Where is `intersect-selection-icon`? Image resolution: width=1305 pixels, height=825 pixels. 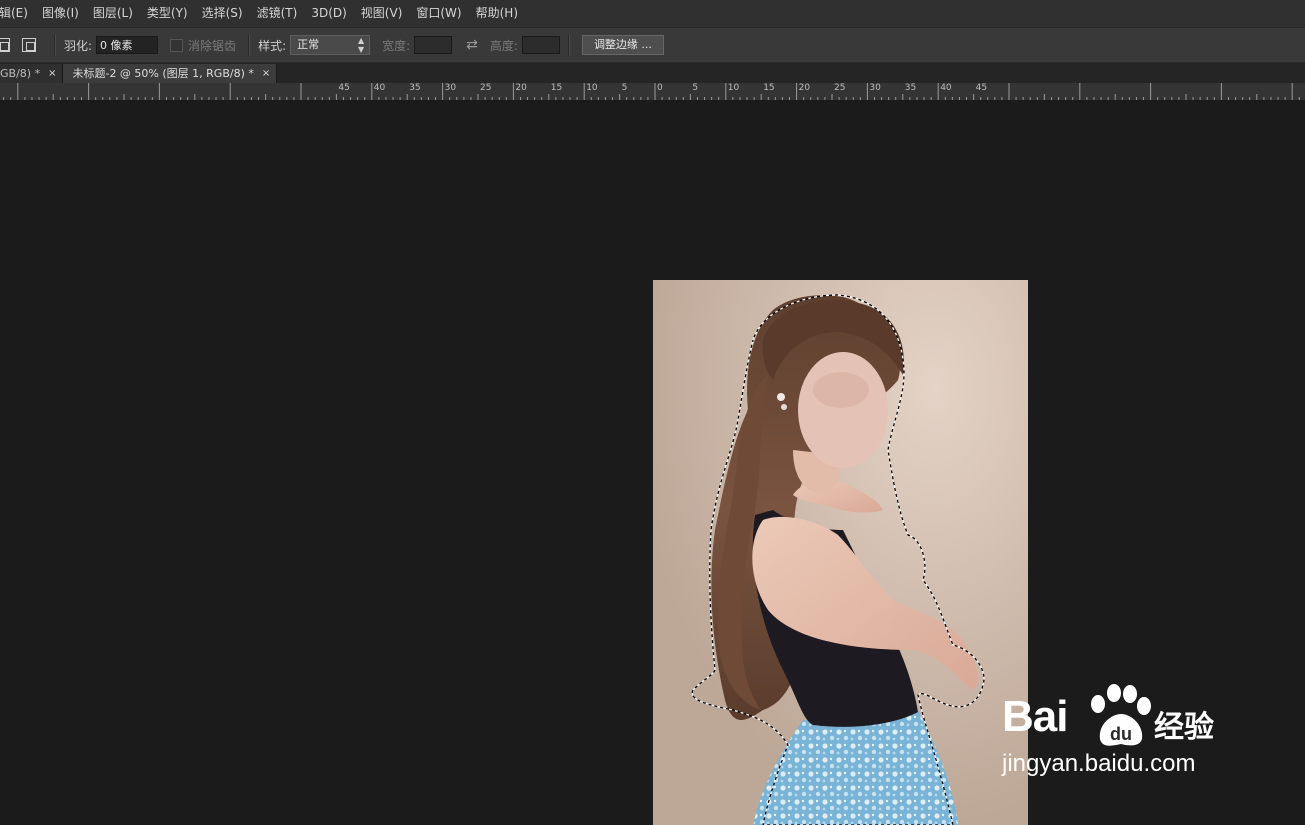 intersect-selection-icon is located at coordinates (29, 45).